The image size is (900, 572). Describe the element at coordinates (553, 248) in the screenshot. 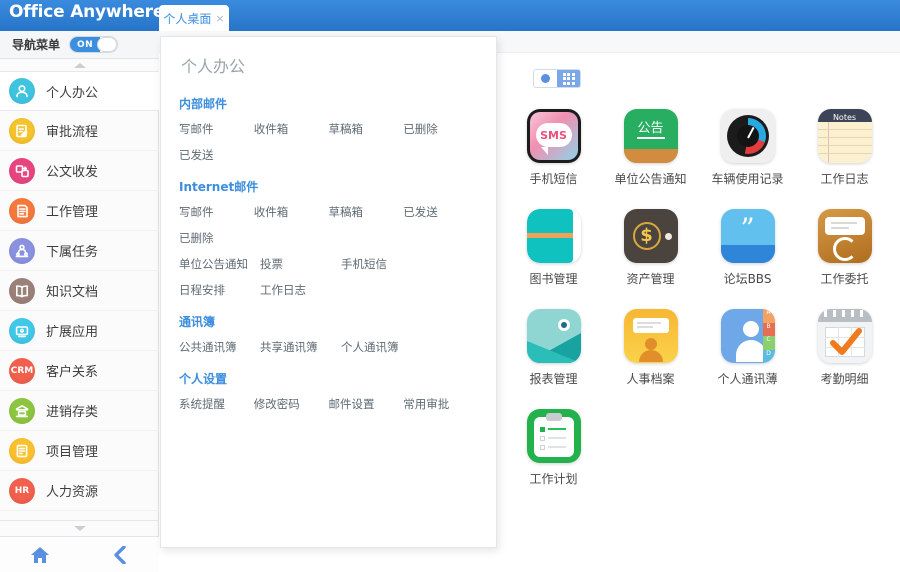

I see `app-tile: 图书管理` at that location.